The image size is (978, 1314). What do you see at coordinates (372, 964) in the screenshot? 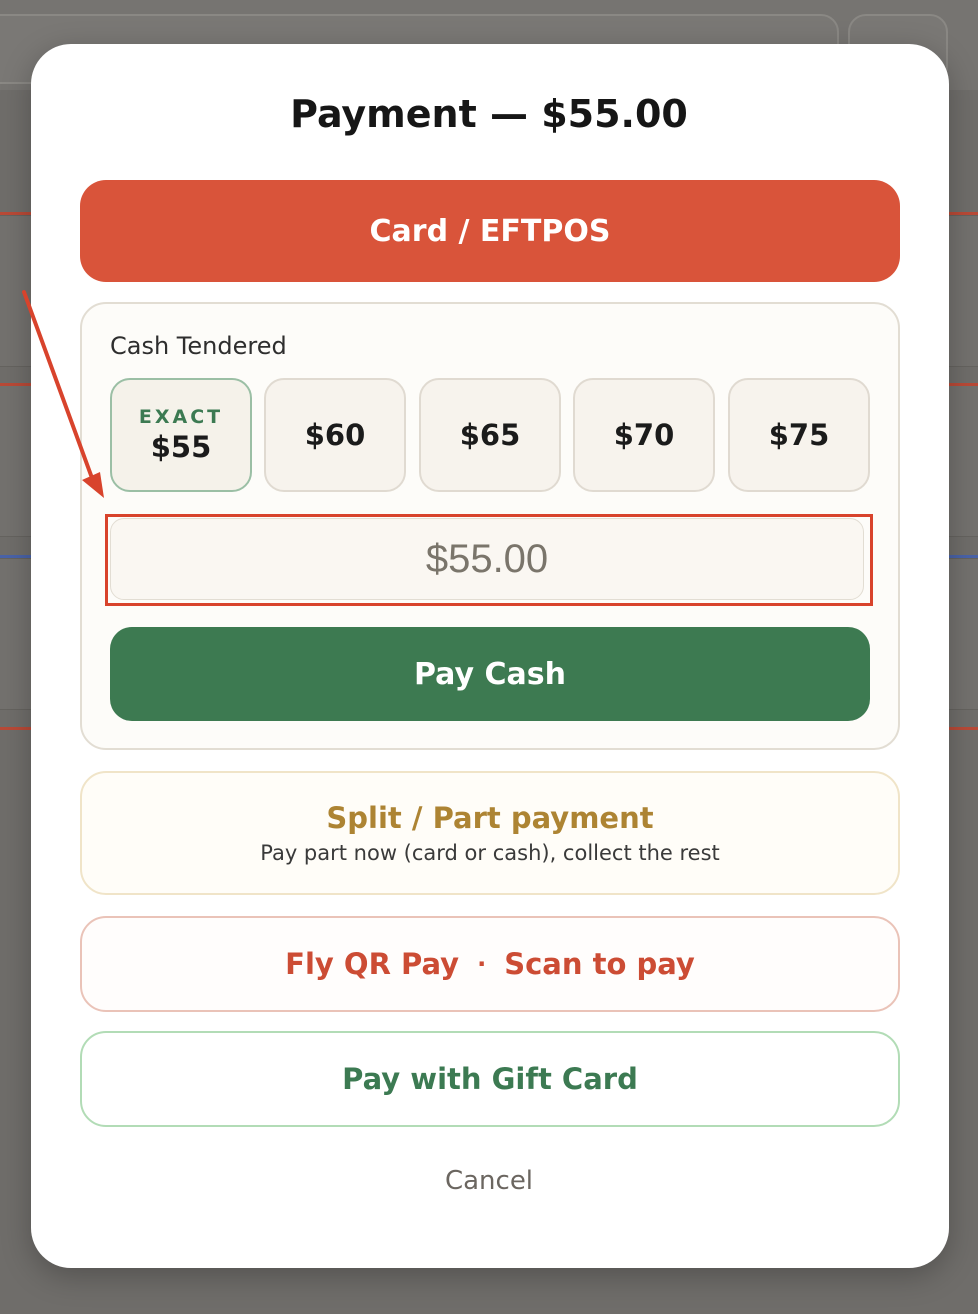
I see `qr-pay-label: Fly QR Pay` at bounding box center [372, 964].